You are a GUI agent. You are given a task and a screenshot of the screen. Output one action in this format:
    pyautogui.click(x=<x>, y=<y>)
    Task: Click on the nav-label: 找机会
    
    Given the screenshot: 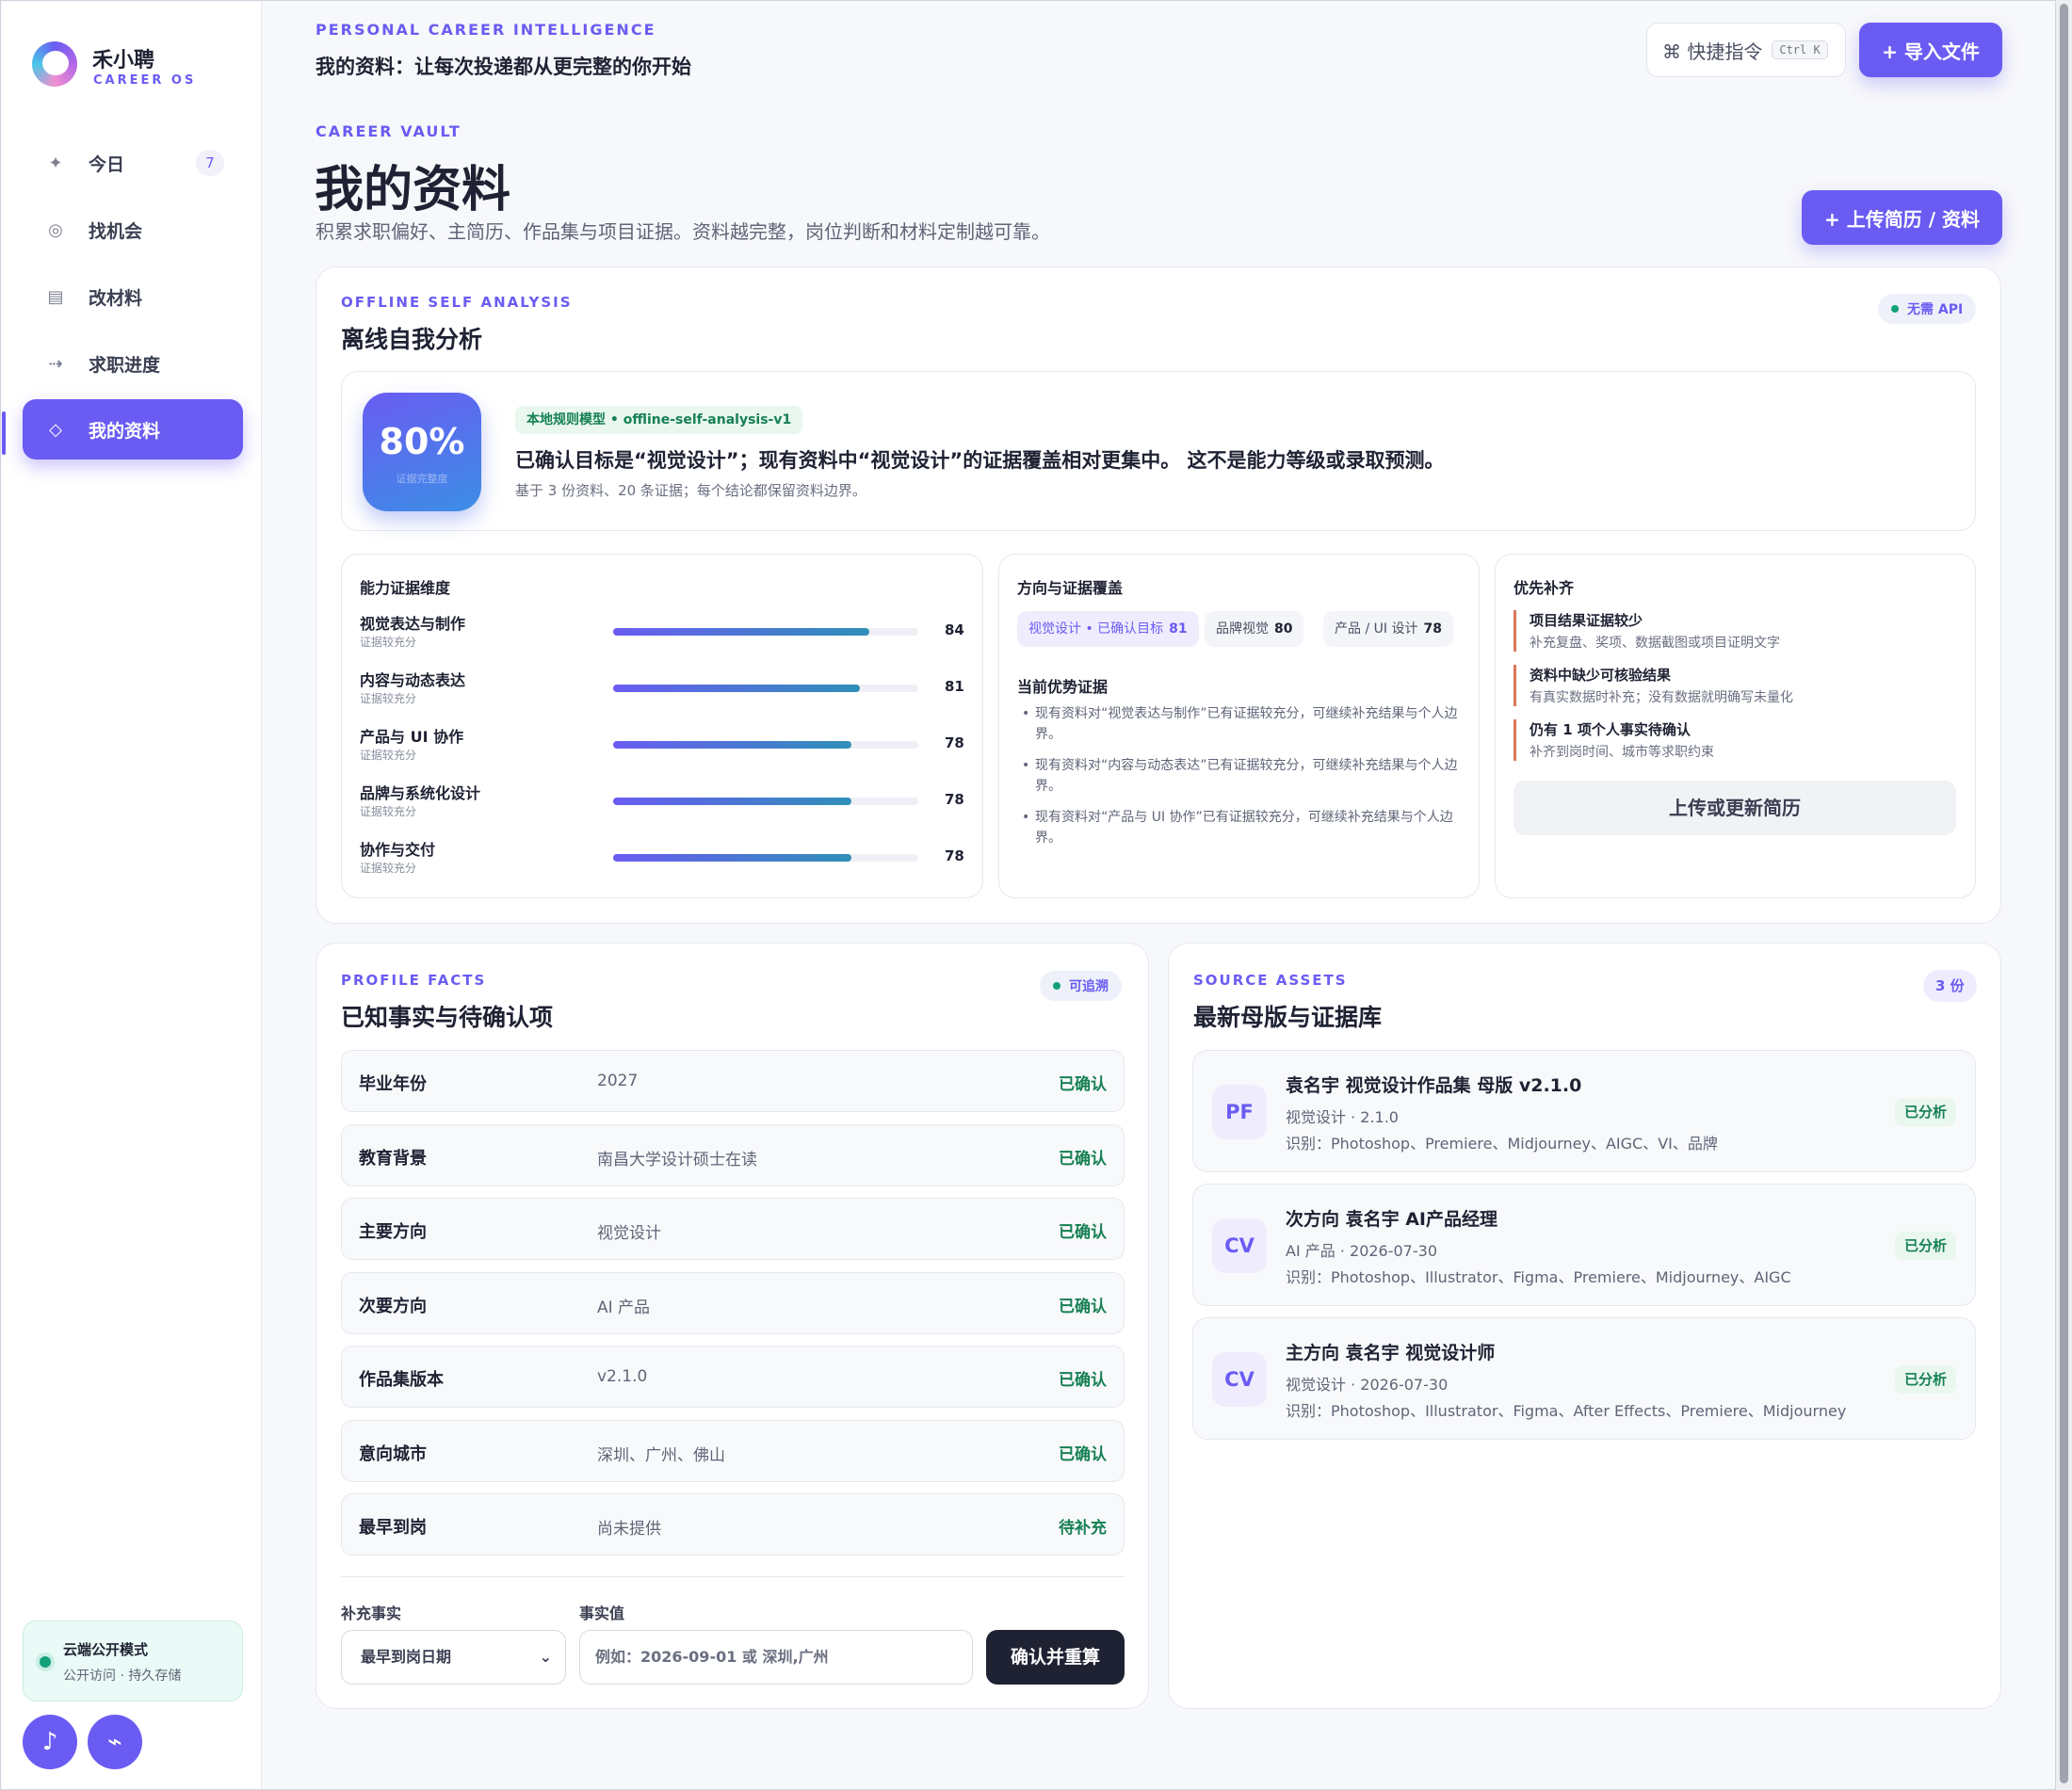 What is the action you would take?
    pyautogui.click(x=116, y=231)
    